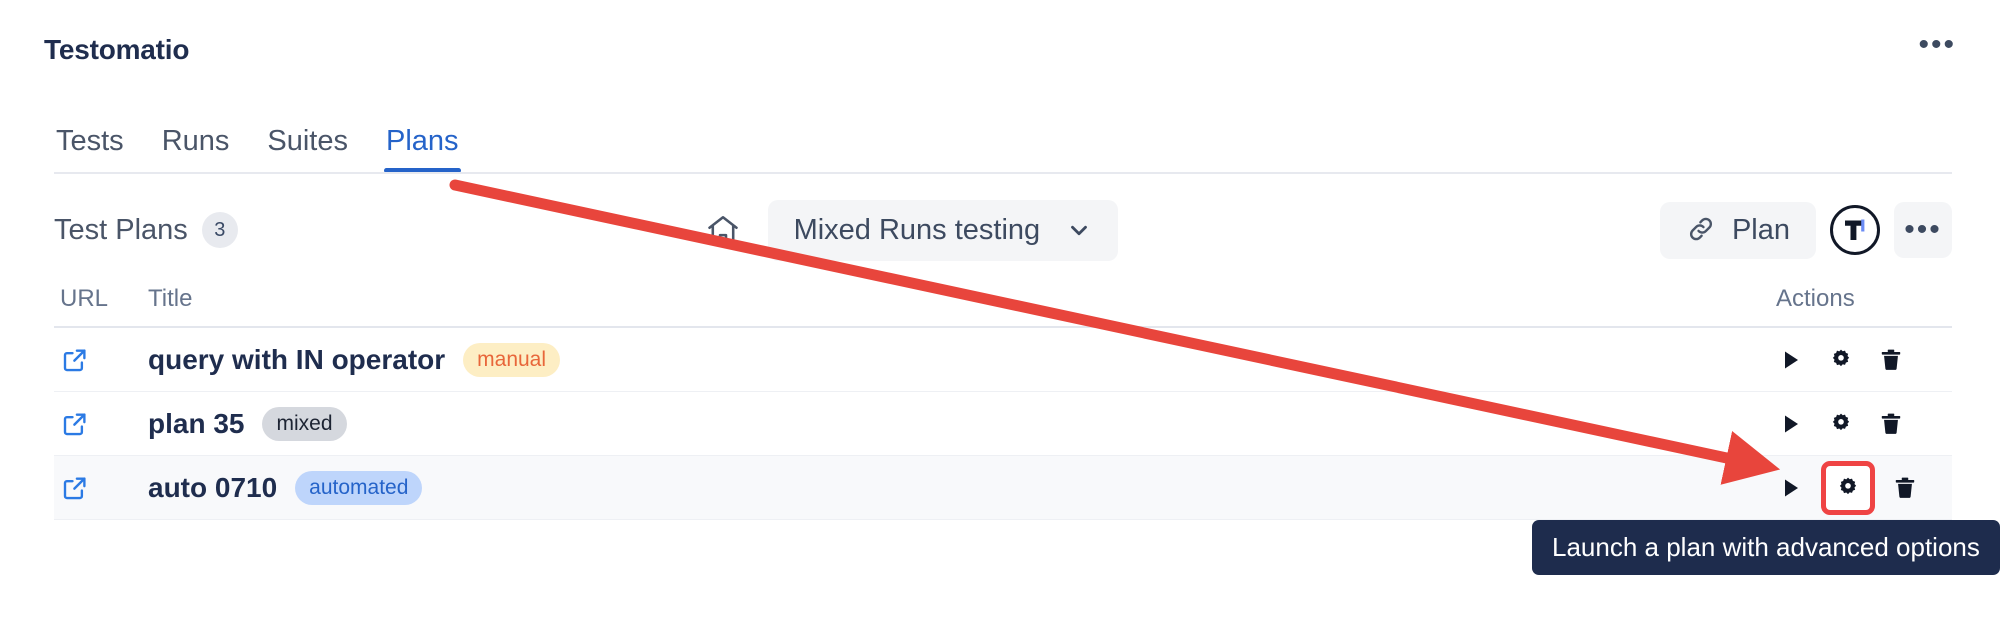  I want to click on tab-suites: Suites, so click(307, 149).